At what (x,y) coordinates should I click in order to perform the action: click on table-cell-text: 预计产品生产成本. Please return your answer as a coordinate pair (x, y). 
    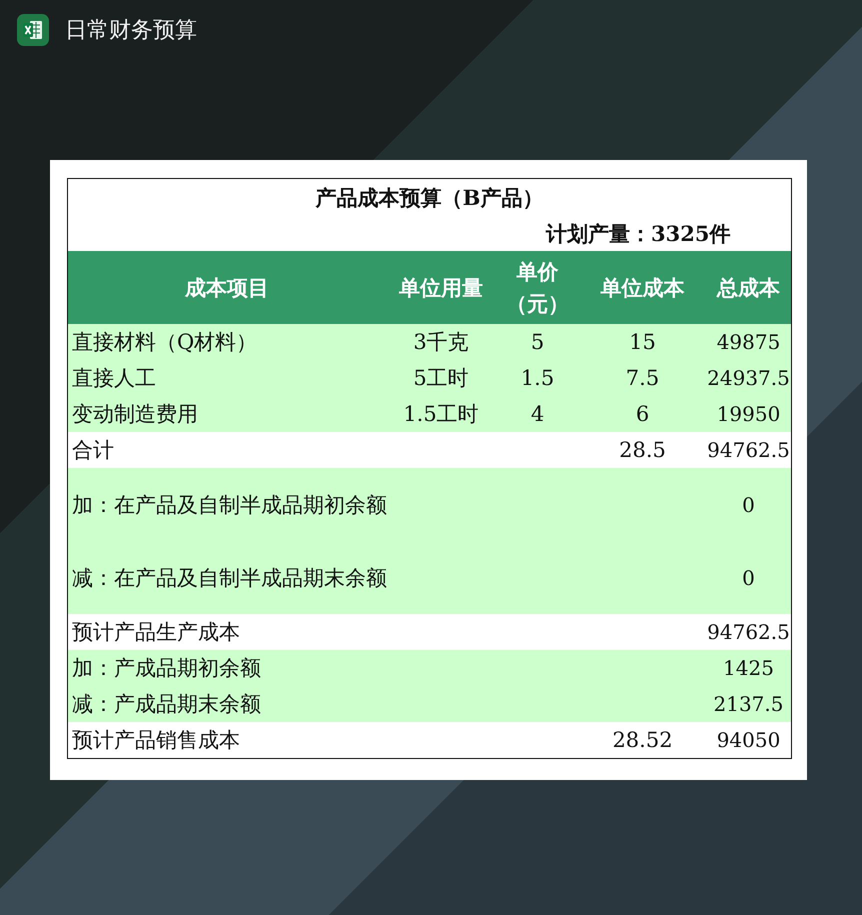
    Looking at the image, I should click on (156, 632).